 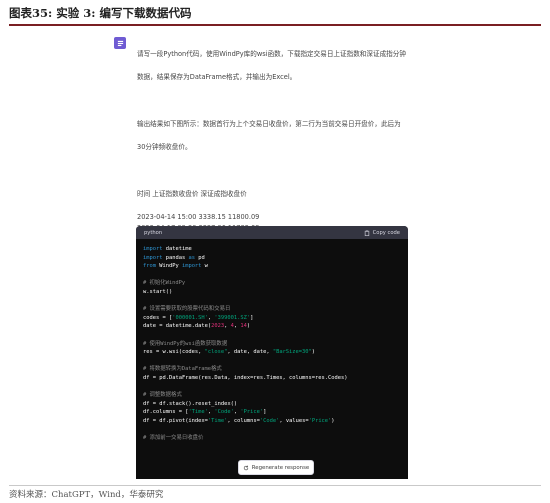 What do you see at coordinates (198, 216) in the screenshot?
I see `table-row: 2023-04-14 15:00 3338.15 11800.09` at bounding box center [198, 216].